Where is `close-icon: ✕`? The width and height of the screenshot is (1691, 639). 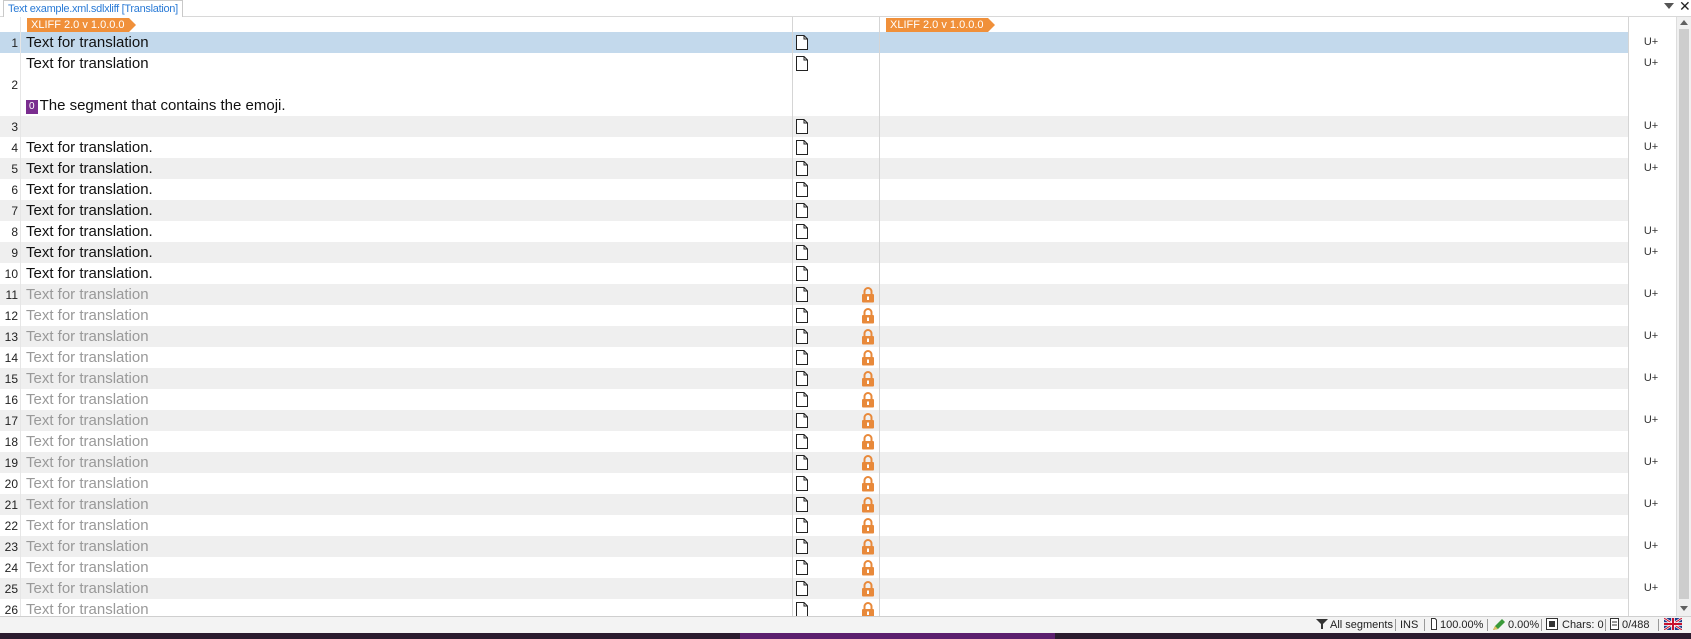 close-icon: ✕ is located at coordinates (1685, 6).